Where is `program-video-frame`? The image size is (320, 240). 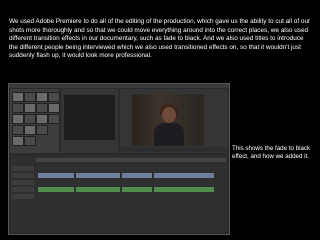 program-video-frame is located at coordinates (168, 120).